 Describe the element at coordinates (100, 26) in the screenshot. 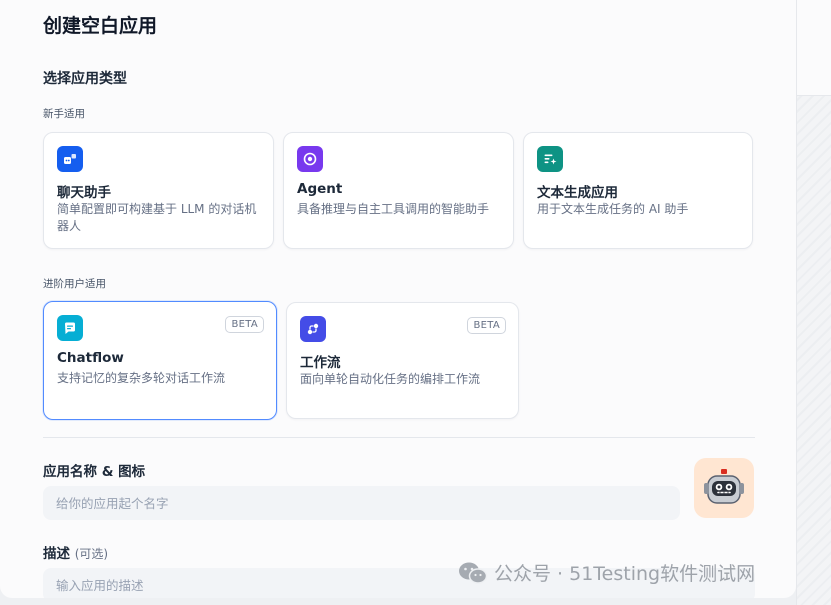

I see `dialog-title: 创建空白应用` at that location.